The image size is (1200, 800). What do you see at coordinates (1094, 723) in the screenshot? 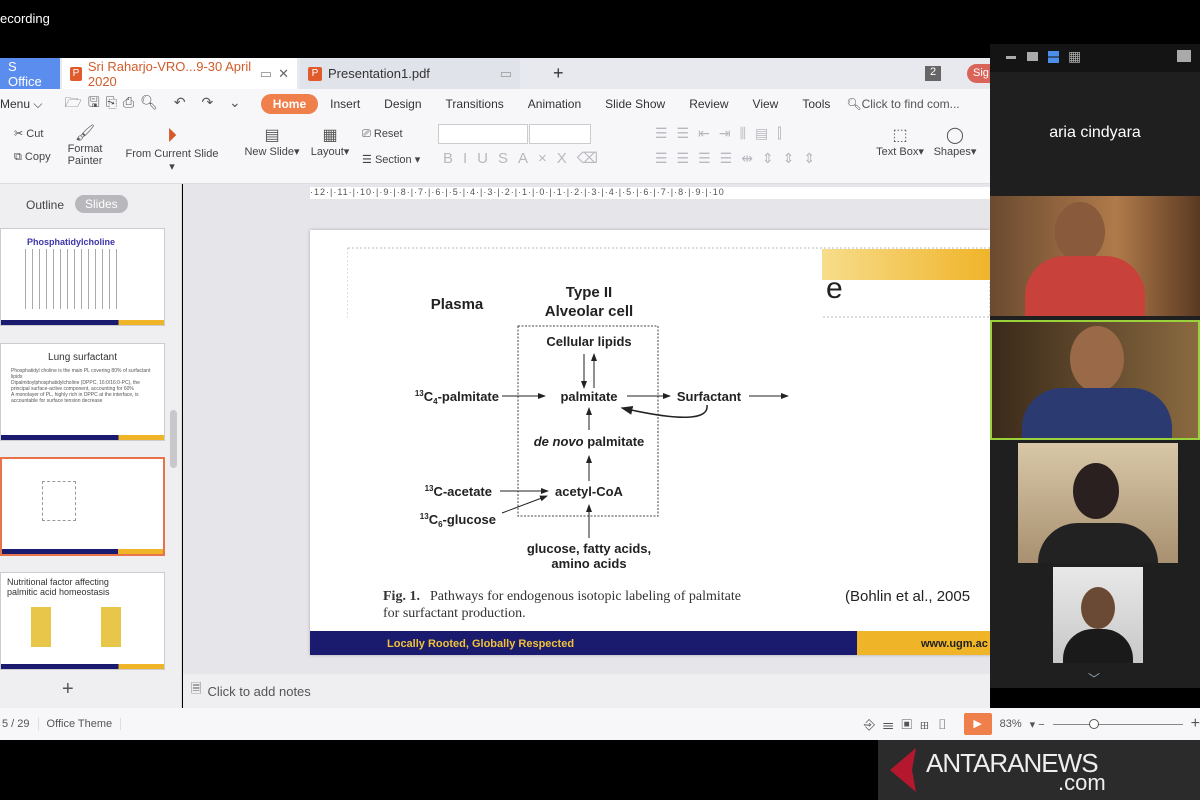
I see `zoom-slider-knob` at bounding box center [1094, 723].